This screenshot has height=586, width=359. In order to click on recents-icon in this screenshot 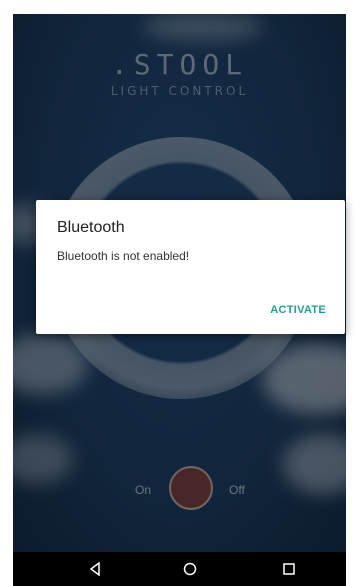, I will do `click(289, 569)`.